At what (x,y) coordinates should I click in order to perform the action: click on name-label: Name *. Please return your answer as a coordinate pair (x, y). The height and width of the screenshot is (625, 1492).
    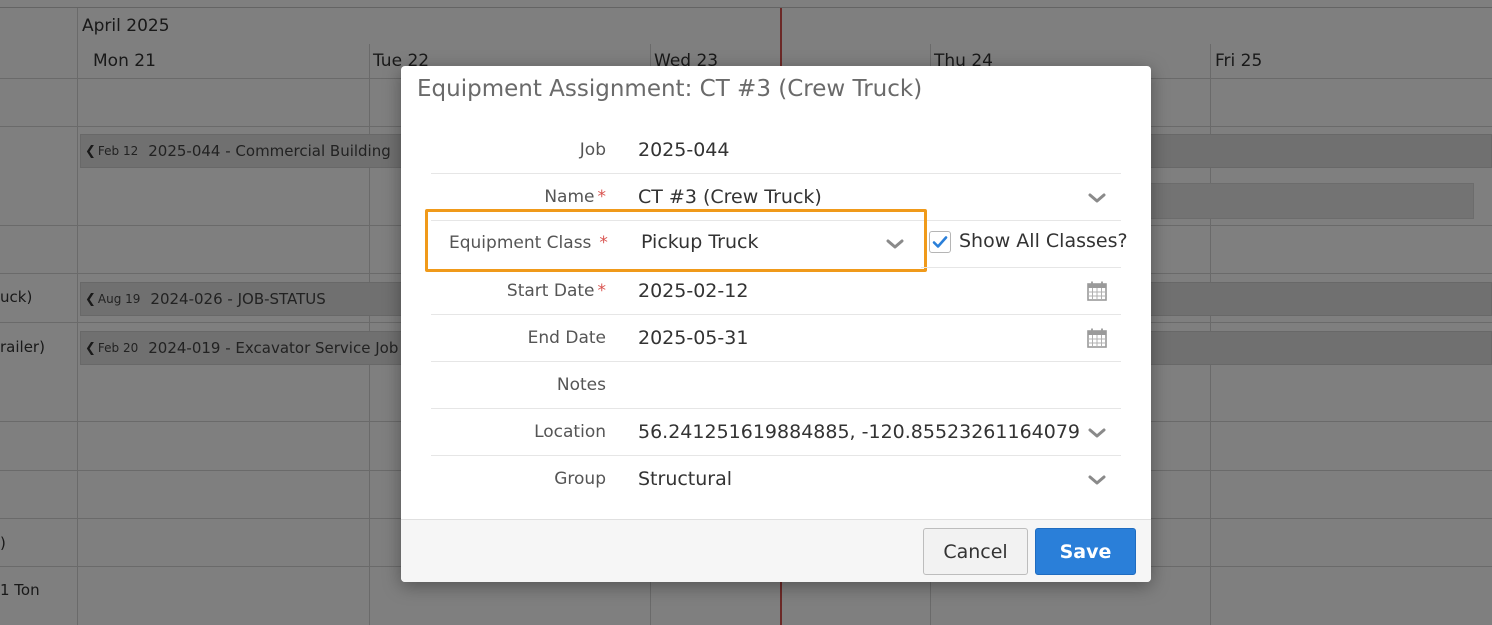
    Looking at the image, I should click on (575, 197).